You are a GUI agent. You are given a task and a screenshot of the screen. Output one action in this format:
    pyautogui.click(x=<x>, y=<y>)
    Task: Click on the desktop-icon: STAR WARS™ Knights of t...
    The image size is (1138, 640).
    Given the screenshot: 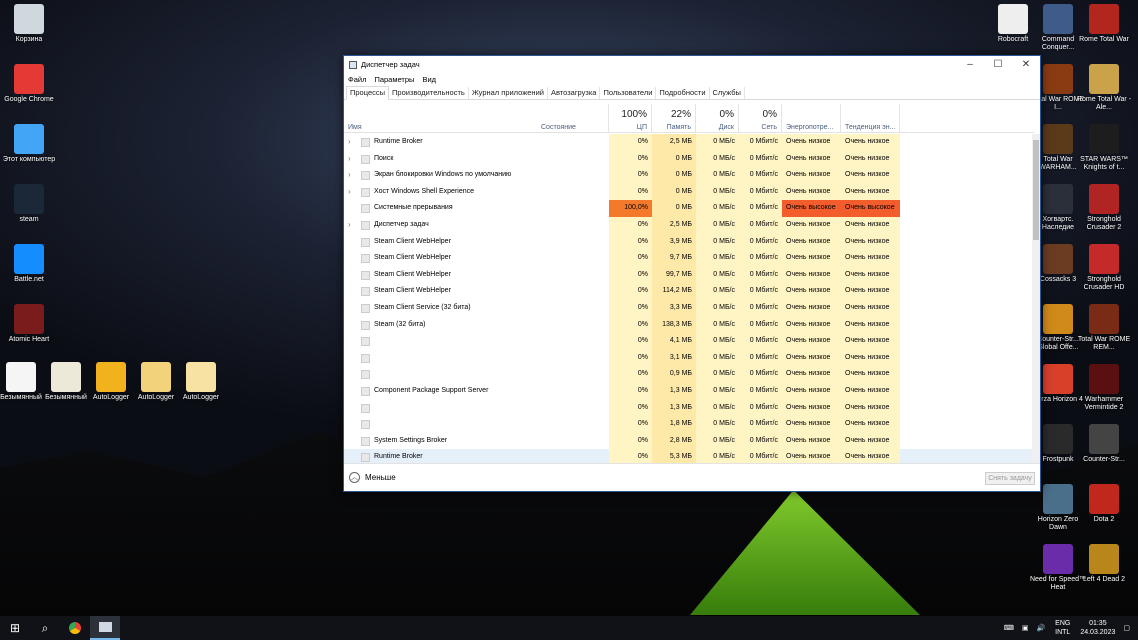 What is the action you would take?
    pyautogui.click(x=1104, y=148)
    